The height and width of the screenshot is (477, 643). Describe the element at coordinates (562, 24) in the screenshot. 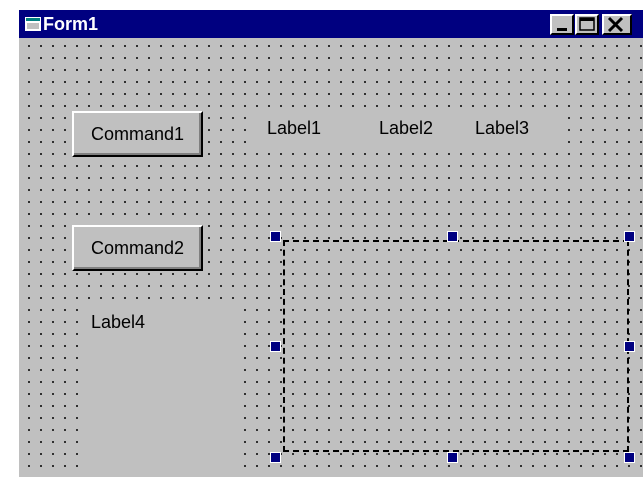

I see `minimize-button` at that location.